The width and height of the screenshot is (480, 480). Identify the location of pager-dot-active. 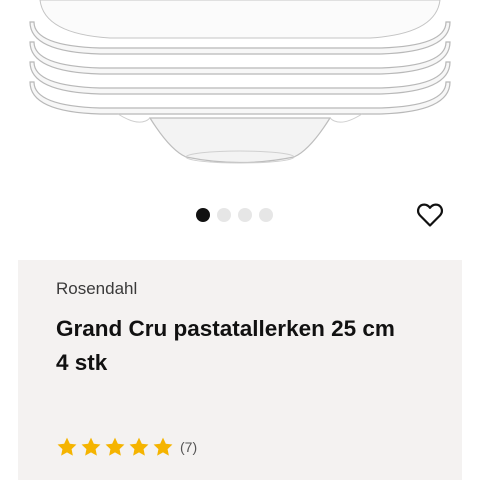
(203, 215).